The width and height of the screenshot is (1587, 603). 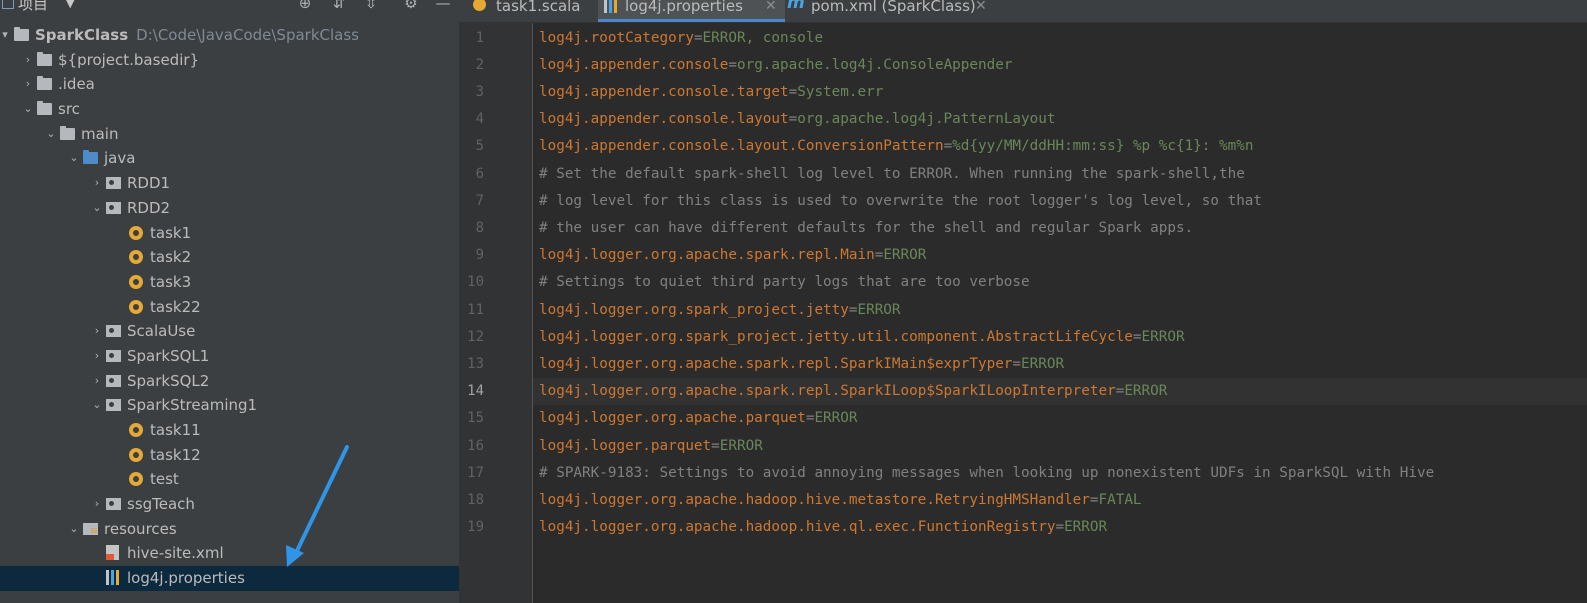 What do you see at coordinates (229, 405) in the screenshot?
I see `tree-item: ⌄ SparkStreaming1` at bounding box center [229, 405].